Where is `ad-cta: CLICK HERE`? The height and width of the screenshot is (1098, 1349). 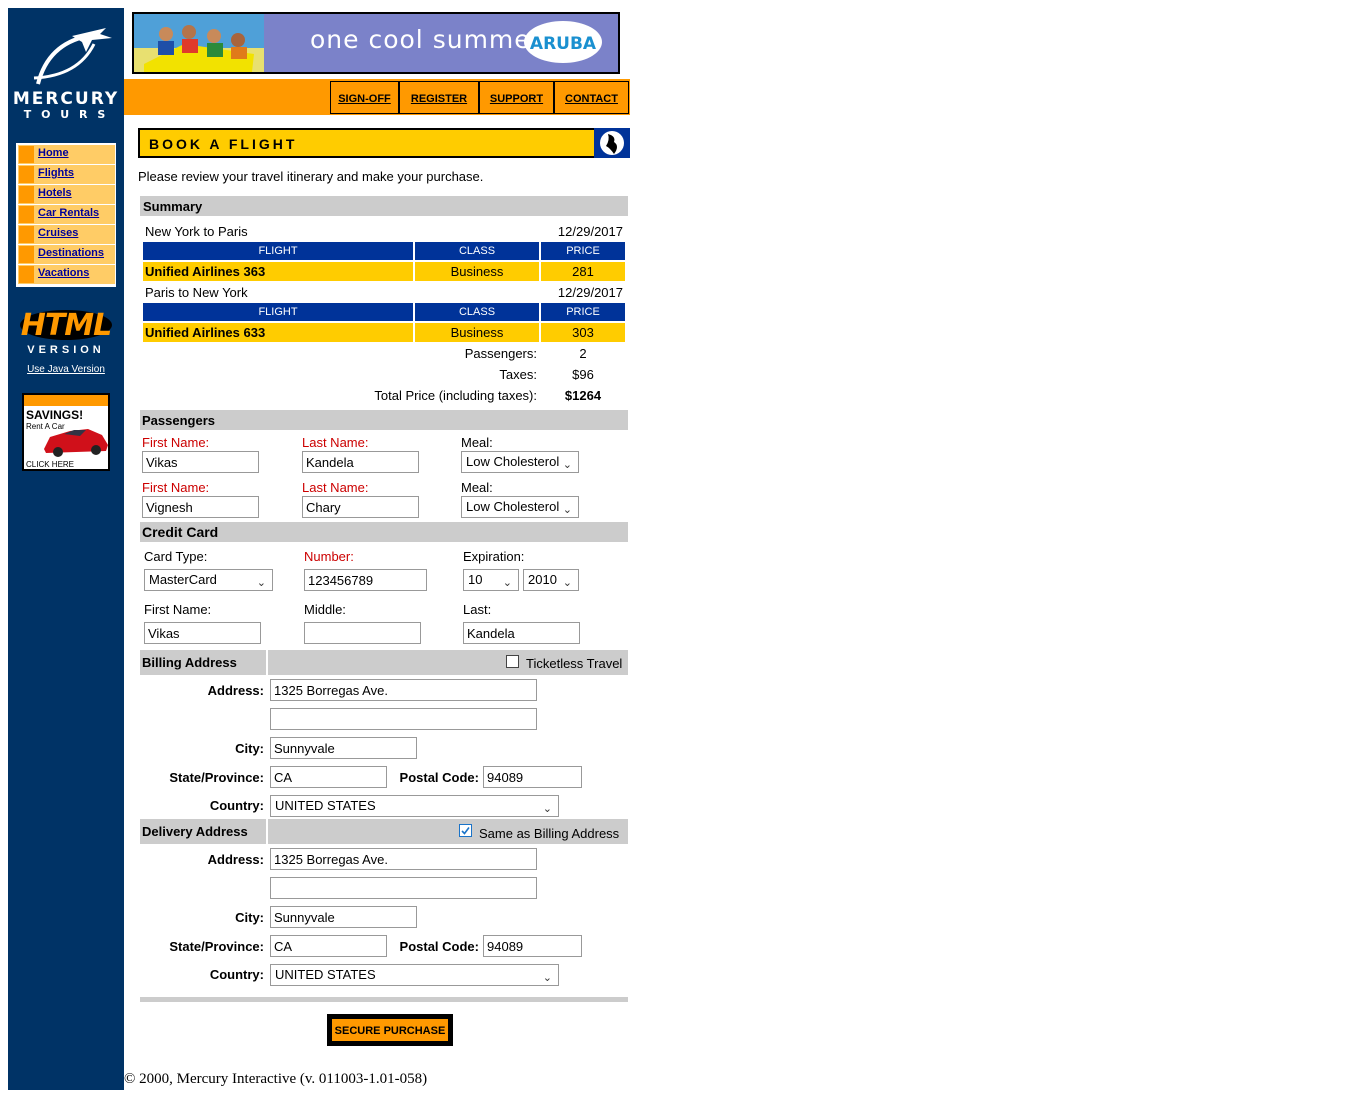 ad-cta: CLICK HERE is located at coordinates (50, 464).